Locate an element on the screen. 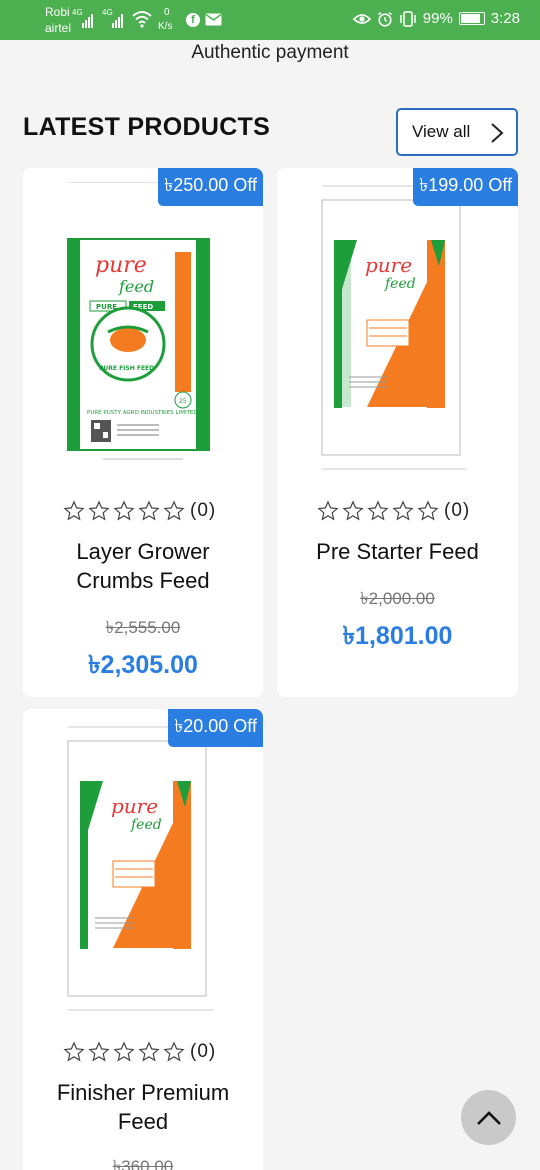 This screenshot has width=540, height=1170. svg-text: 25 is located at coordinates (183, 401).